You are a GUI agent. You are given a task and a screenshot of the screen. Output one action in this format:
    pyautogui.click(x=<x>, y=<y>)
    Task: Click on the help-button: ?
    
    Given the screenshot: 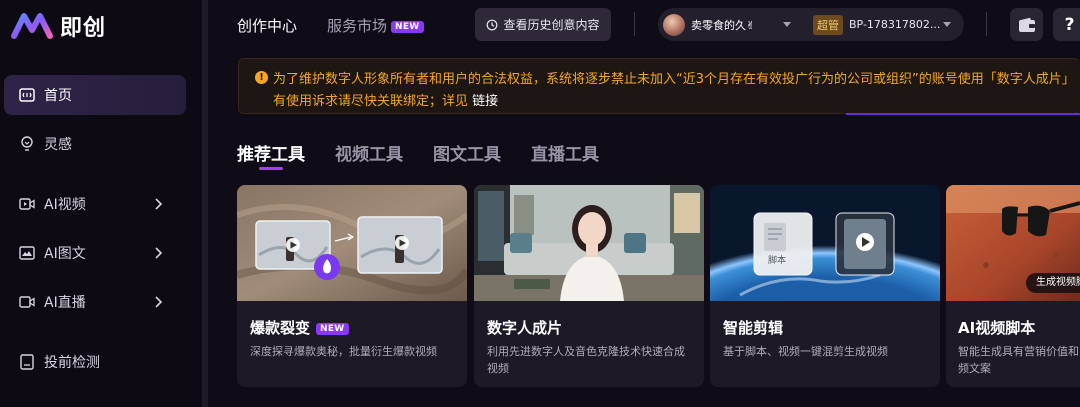 What is the action you would take?
    pyautogui.click(x=1066, y=24)
    